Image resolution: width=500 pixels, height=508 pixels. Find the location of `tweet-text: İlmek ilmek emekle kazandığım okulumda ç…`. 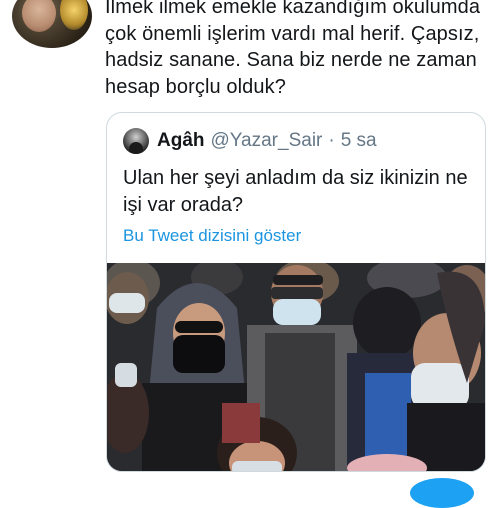

tweet-text: İlmek ilmek emekle kazandığım okulumda ç… is located at coordinates (293, 49).